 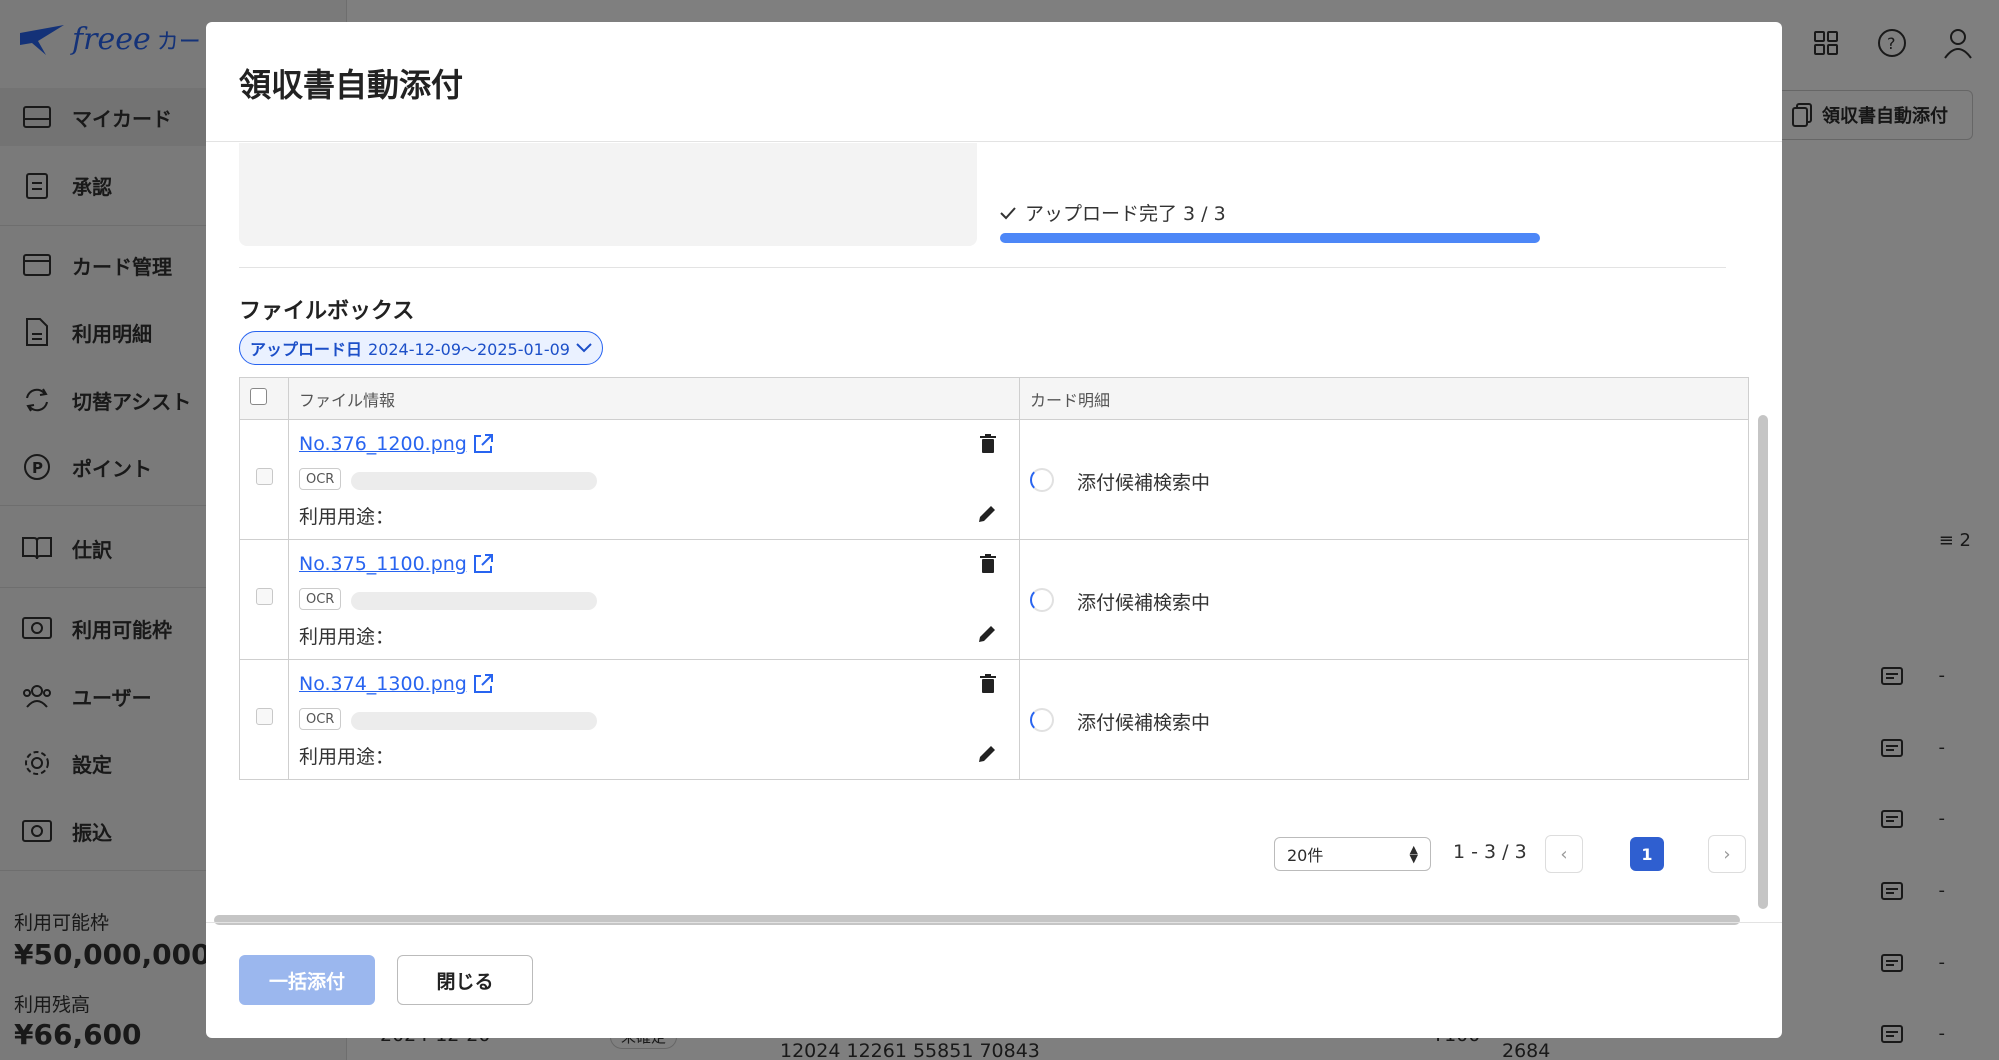 I want to click on chevron-left-icon: ‹, so click(x=1564, y=854).